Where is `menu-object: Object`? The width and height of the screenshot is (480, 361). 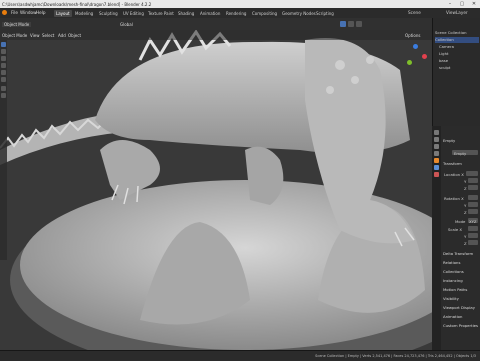
menu-object: Object is located at coordinates (74, 35).